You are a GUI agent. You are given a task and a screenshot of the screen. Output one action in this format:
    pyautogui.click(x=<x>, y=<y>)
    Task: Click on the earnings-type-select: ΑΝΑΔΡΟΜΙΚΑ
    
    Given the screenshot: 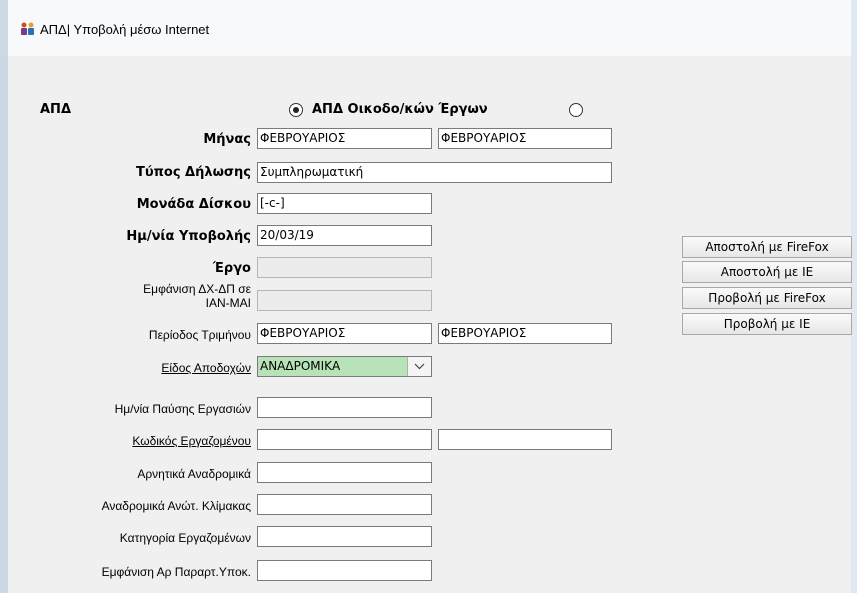 What is the action you would take?
    pyautogui.click(x=344, y=366)
    